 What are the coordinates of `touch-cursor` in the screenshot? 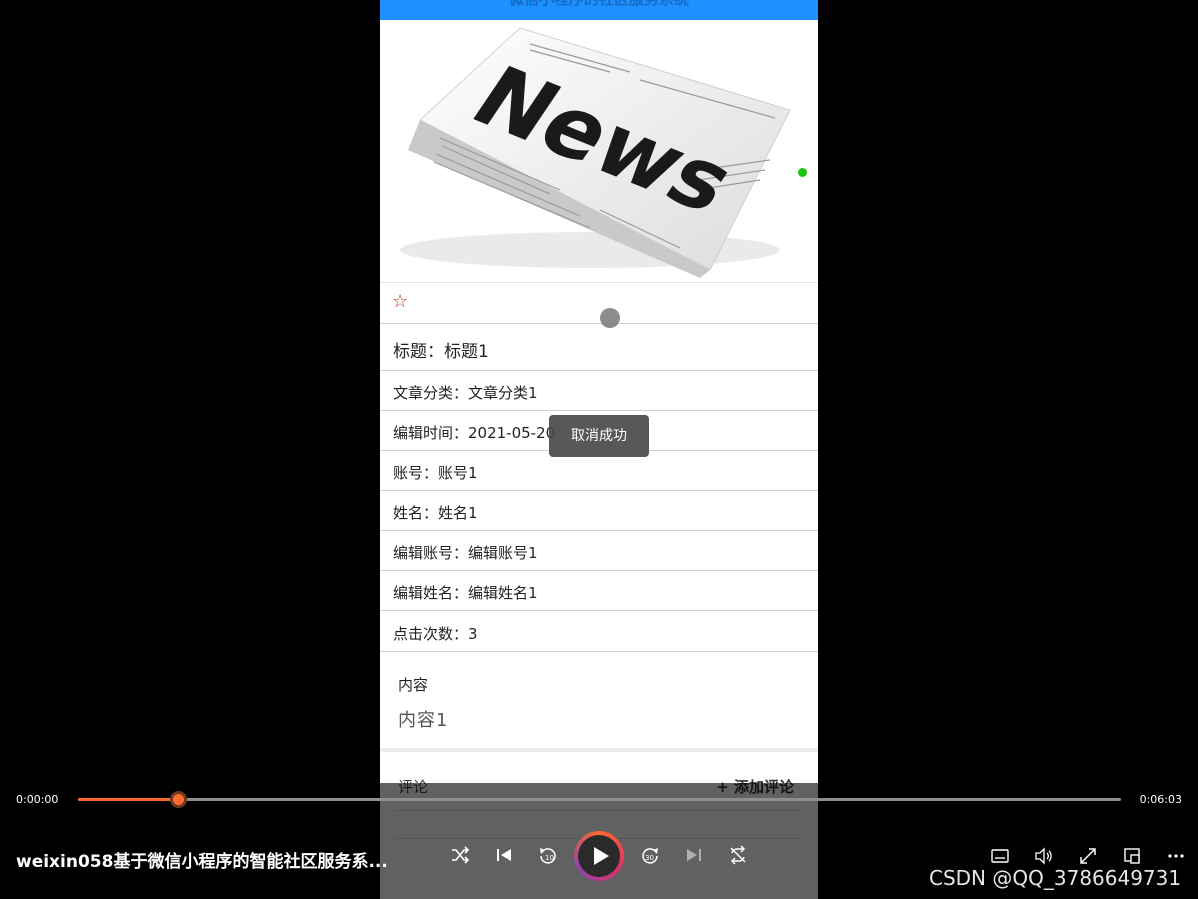 It's located at (610, 318).